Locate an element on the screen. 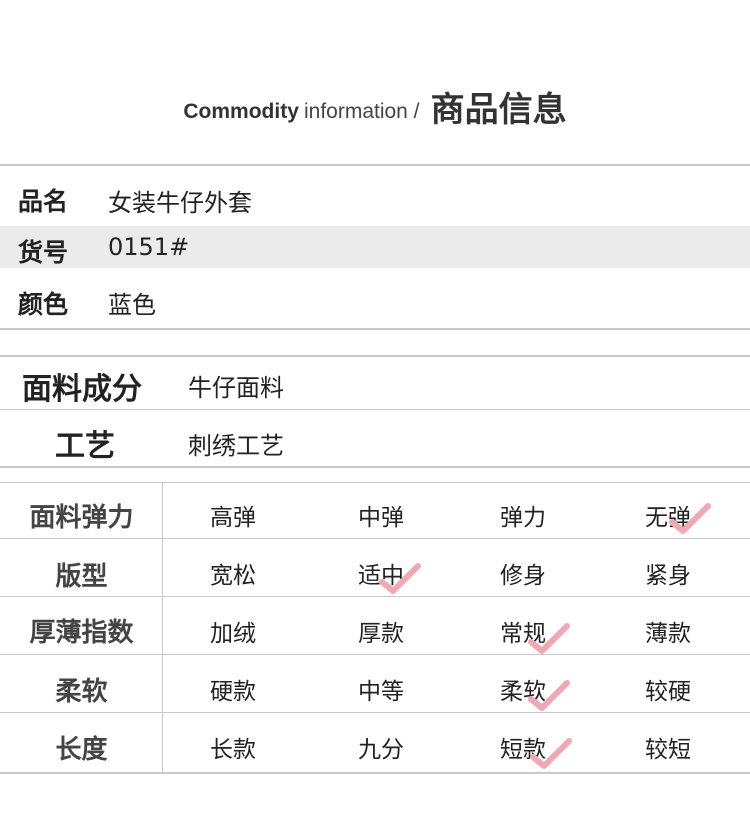 The image size is (750, 820). info-value-color: 蓝色 is located at coordinates (132, 305).